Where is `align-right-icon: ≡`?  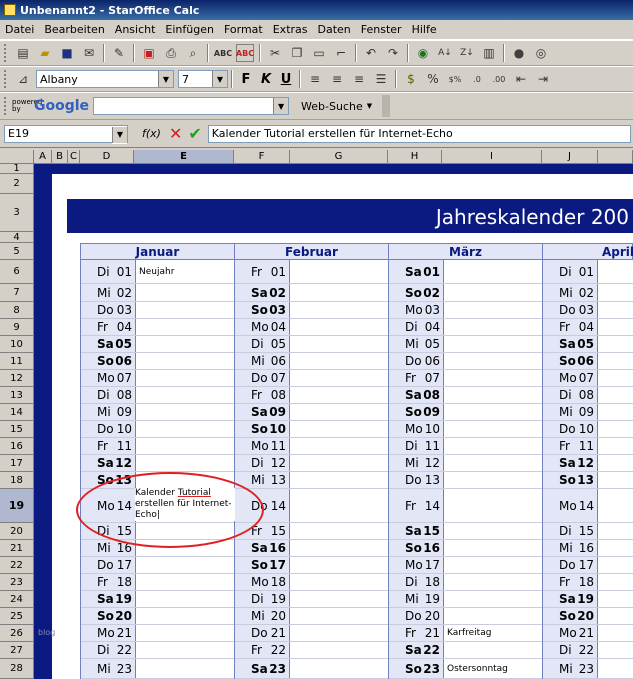
align-right-icon: ≡ is located at coordinates (359, 79).